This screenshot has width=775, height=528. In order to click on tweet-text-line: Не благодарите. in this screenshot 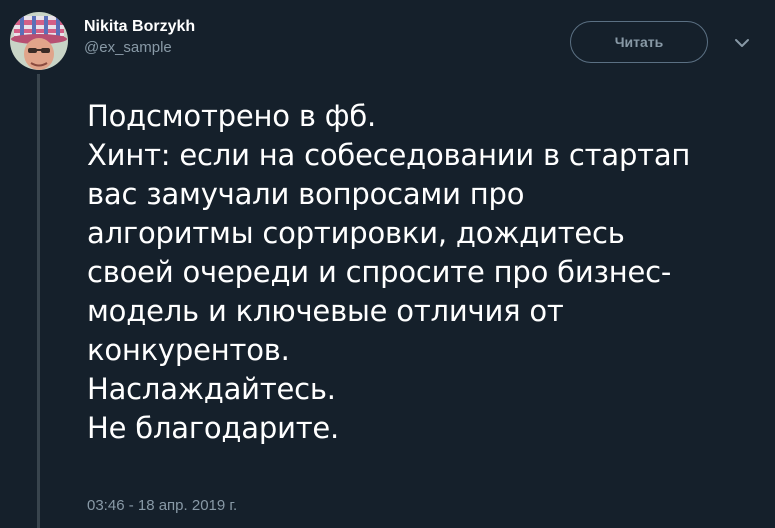, I will do `click(213, 428)`.